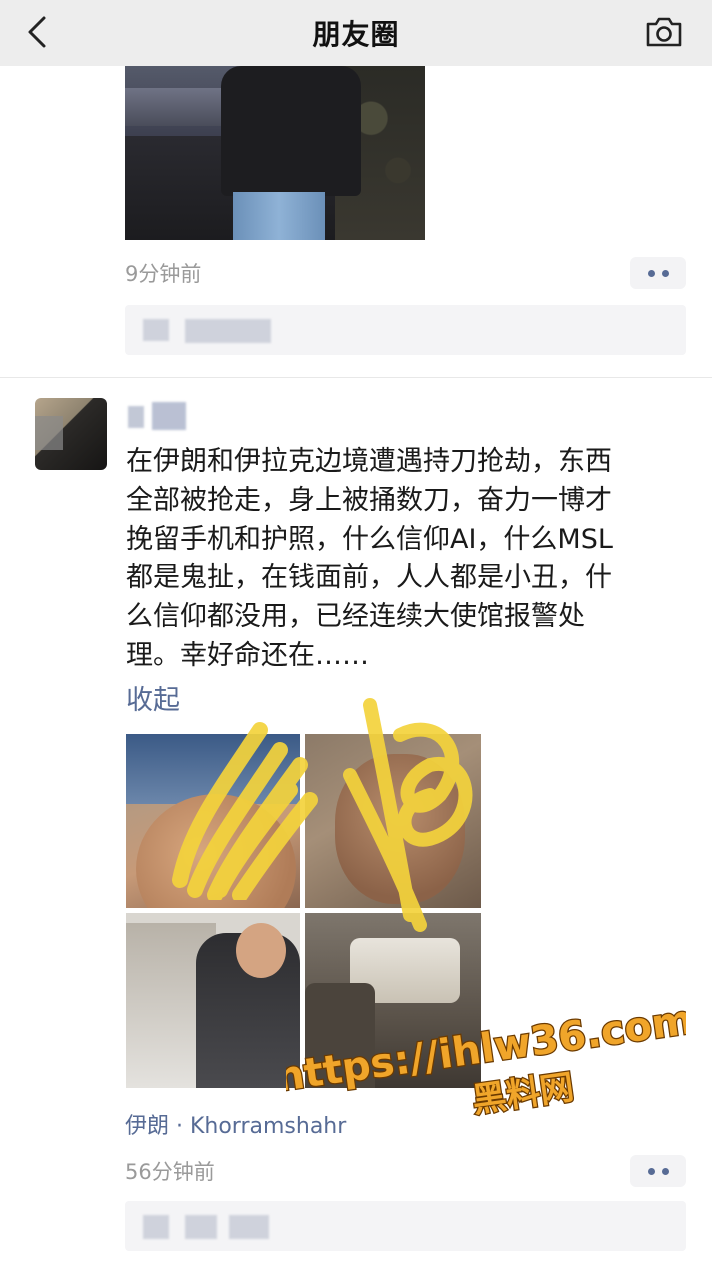  What do you see at coordinates (71, 434) in the screenshot?
I see `avatar` at bounding box center [71, 434].